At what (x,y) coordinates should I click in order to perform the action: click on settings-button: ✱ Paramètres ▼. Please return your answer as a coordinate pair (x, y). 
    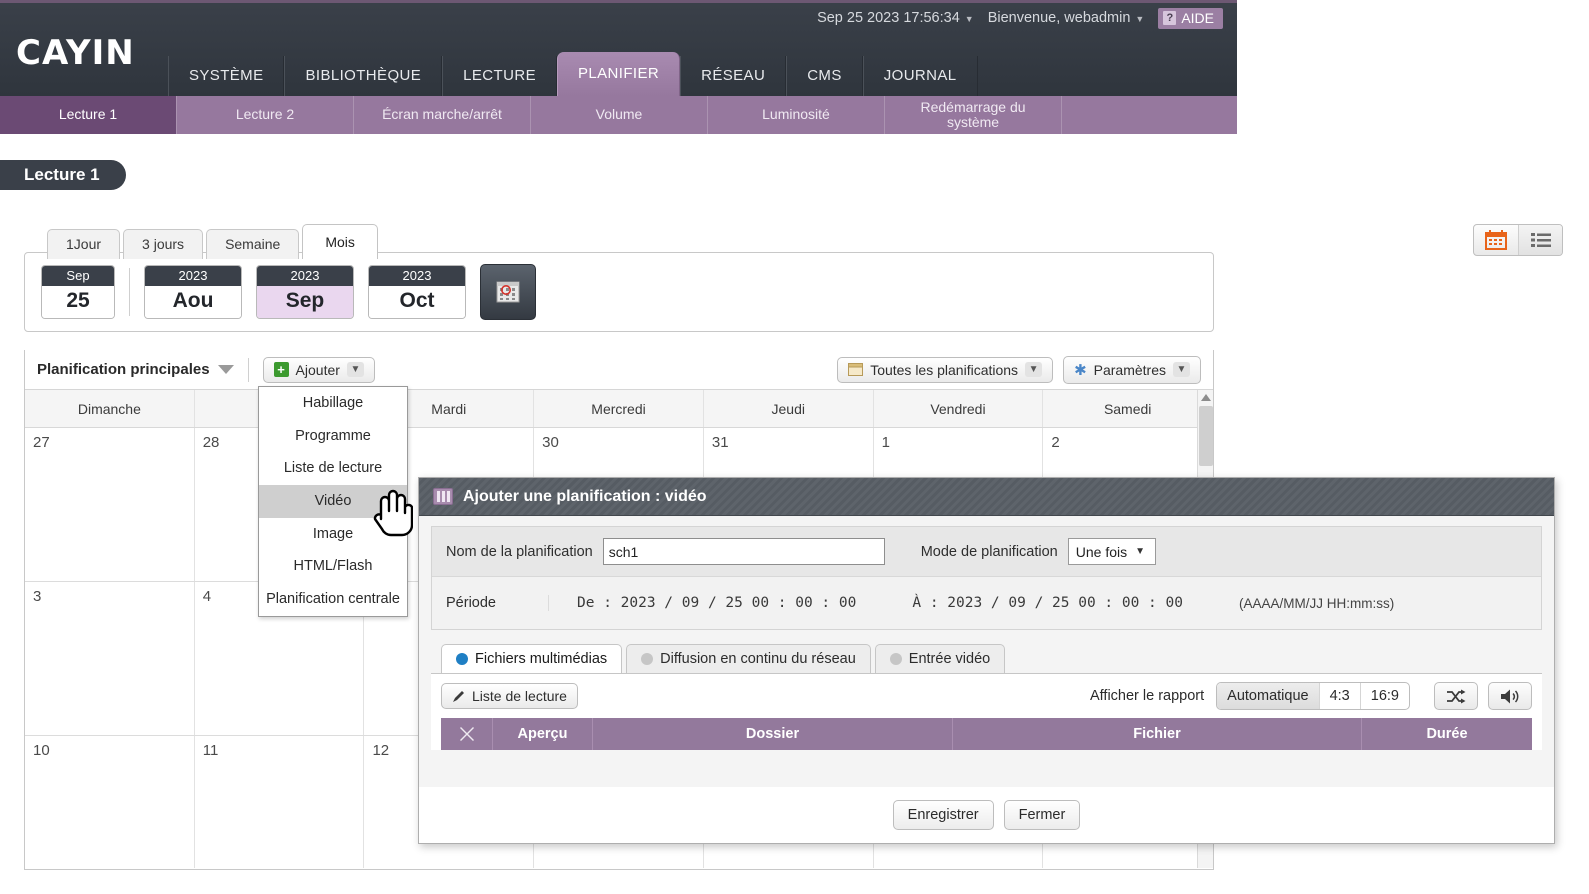
    Looking at the image, I should click on (1132, 369).